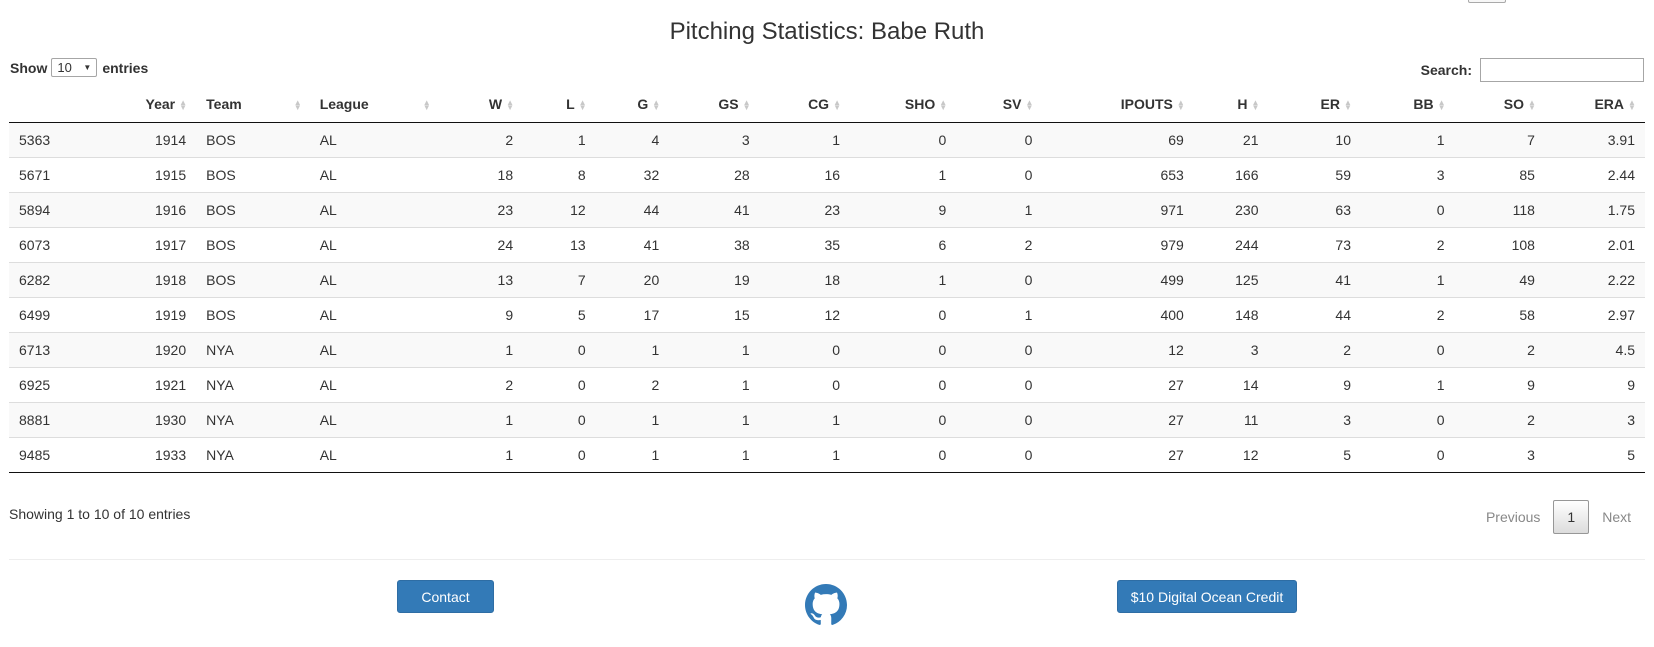  Describe the element at coordinates (714, 175) in the screenshot. I see `cell-gs: 28` at that location.